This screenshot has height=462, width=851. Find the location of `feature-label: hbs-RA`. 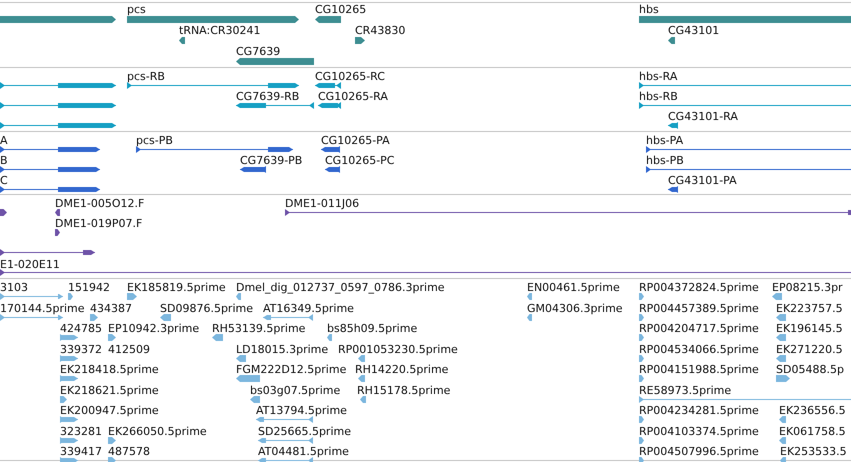

feature-label: hbs-RA is located at coordinates (658, 76).